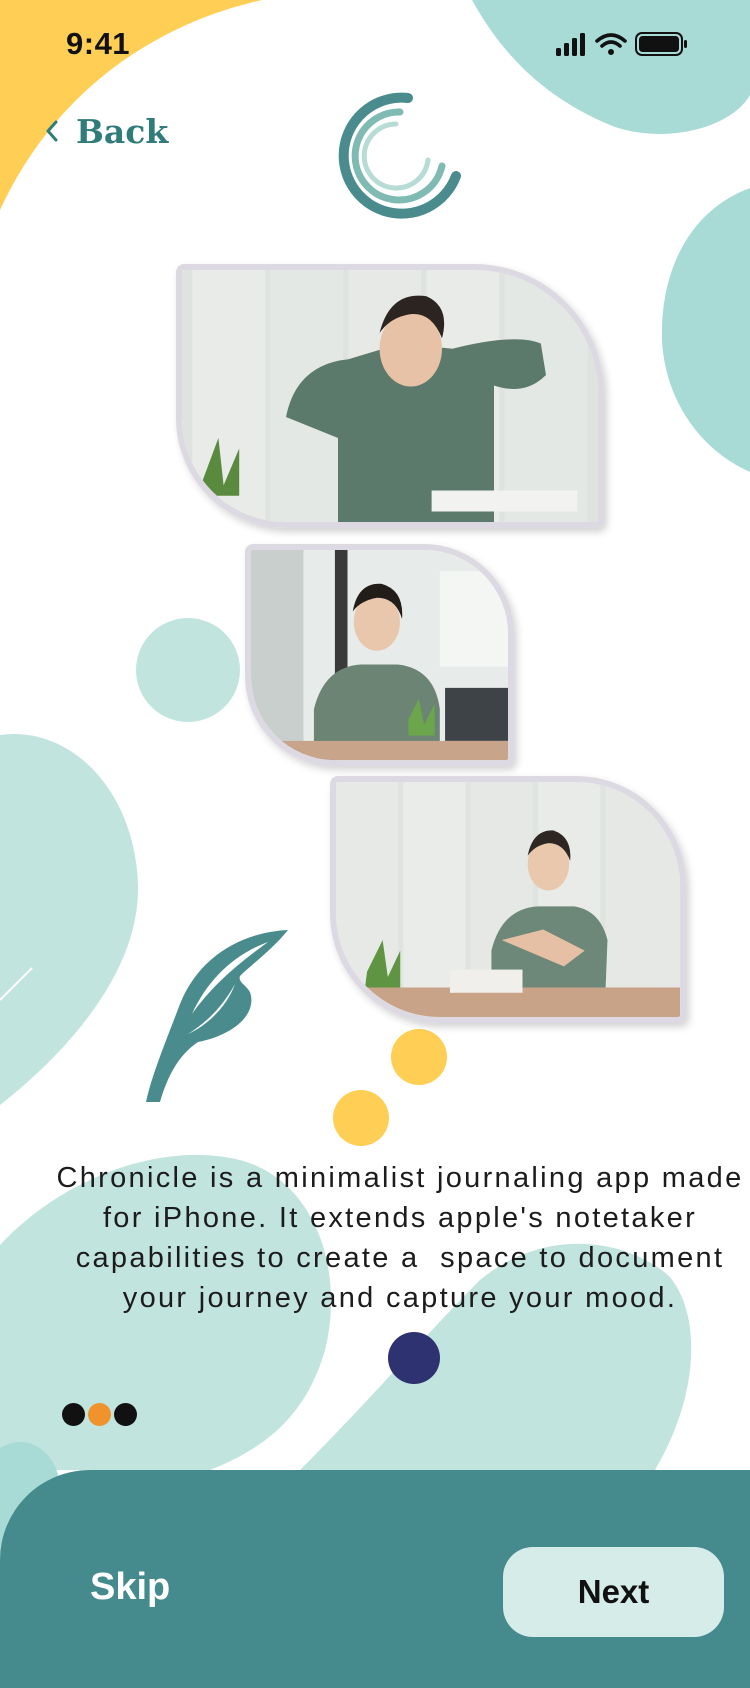 The width and height of the screenshot is (750, 1688). I want to click on cellular-signal-icon, so click(570, 44).